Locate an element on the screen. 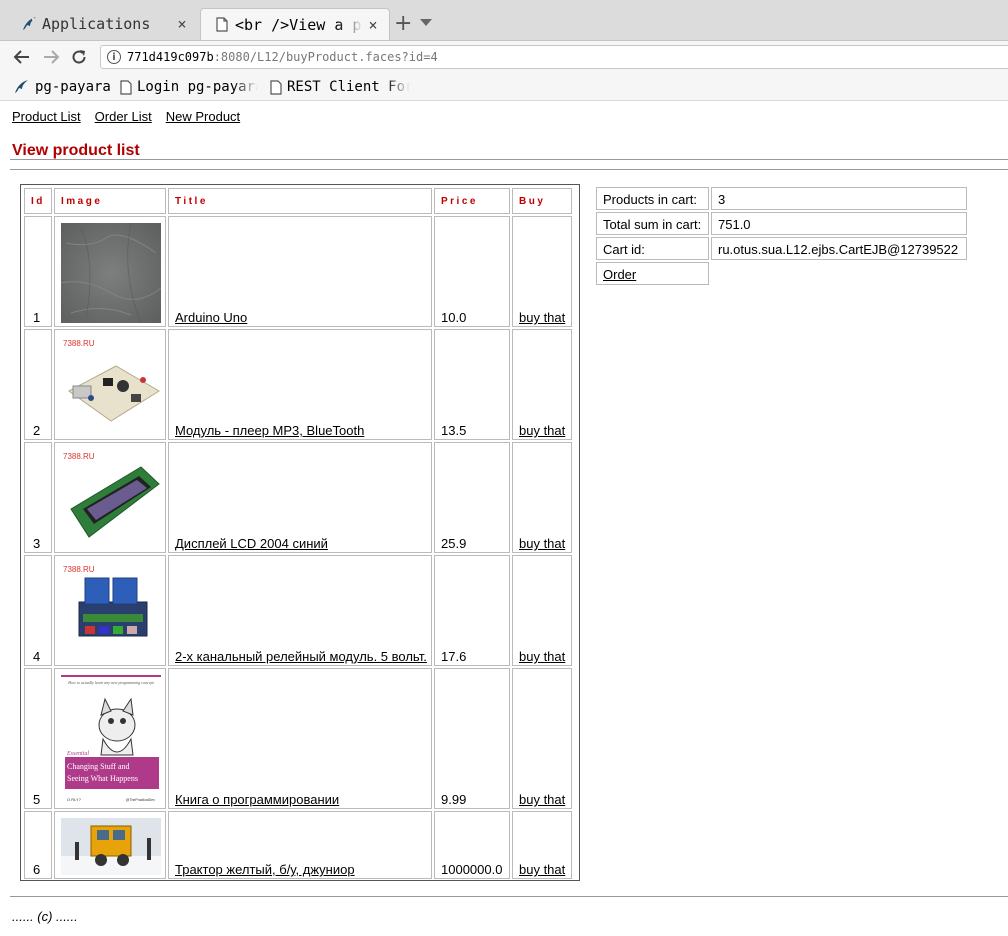 Image resolution: width=1008 pixels, height=936 pixels. cart-products-label: Products in cart: is located at coordinates (652, 198).